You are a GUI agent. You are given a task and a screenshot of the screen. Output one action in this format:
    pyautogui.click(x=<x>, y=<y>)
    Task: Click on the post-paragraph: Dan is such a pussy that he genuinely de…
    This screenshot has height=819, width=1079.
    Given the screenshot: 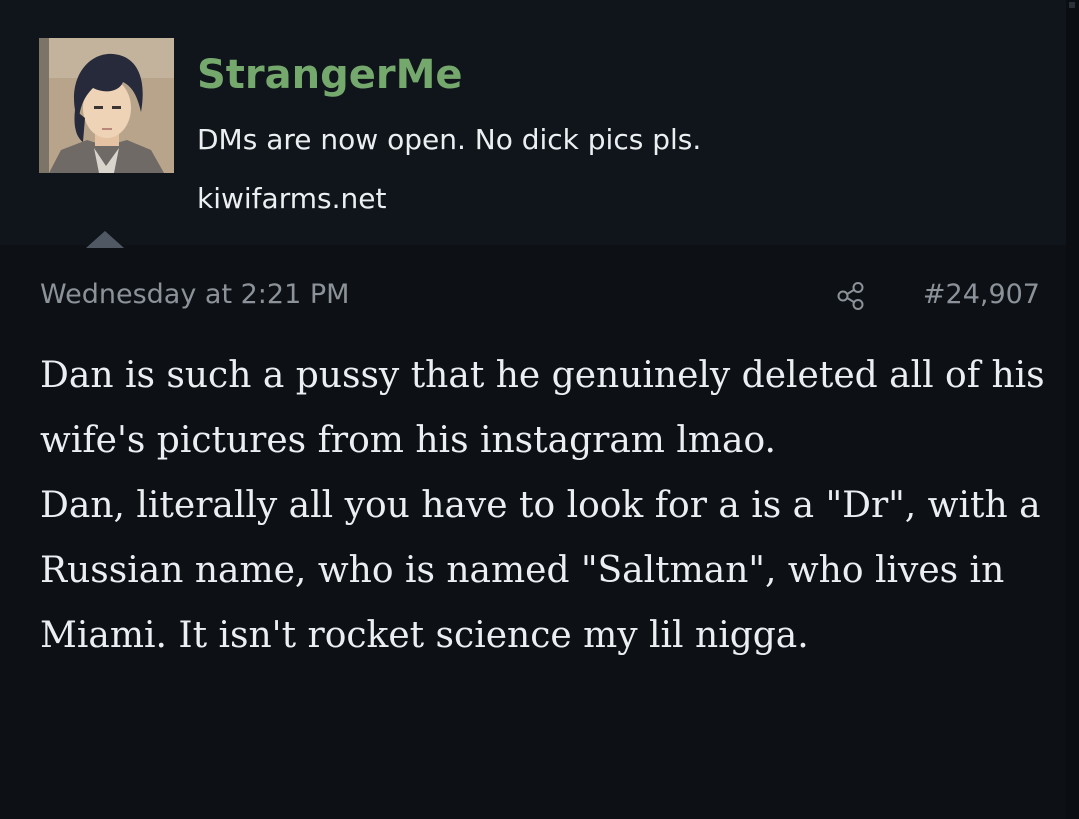 What is the action you would take?
    pyautogui.click(x=542, y=408)
    